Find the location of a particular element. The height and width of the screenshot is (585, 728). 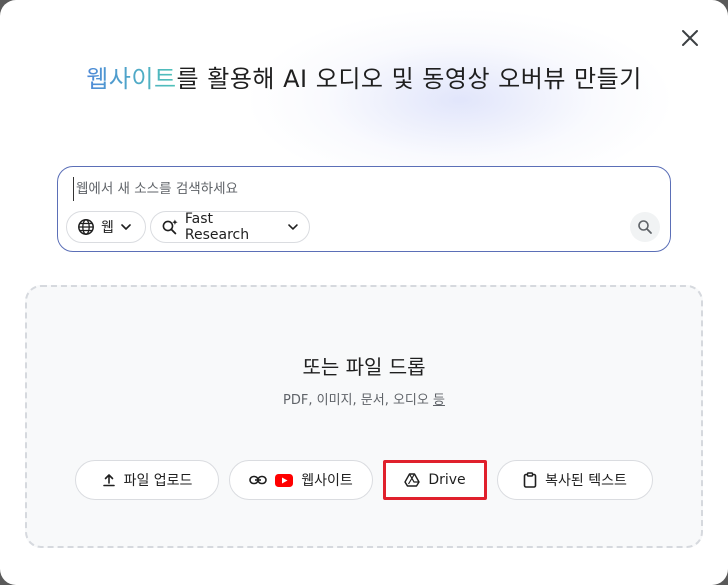

upload-icon is located at coordinates (108, 480).